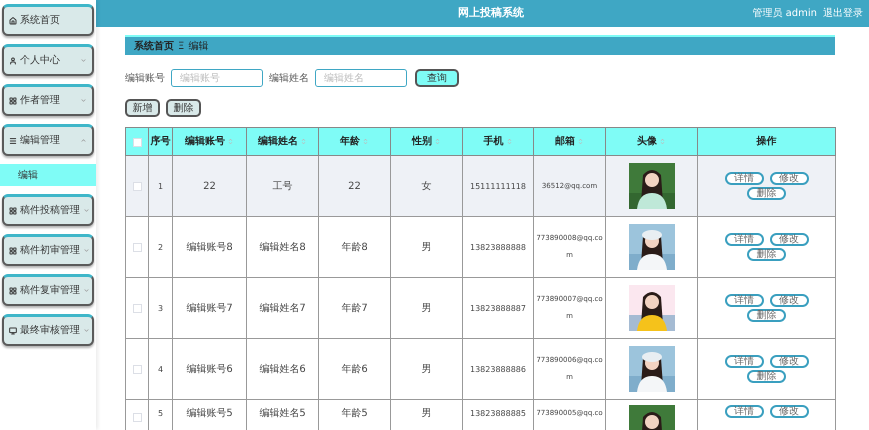 This screenshot has height=430, width=869. What do you see at coordinates (145, 79) in the screenshot?
I see `field-label: 编辑账号` at bounding box center [145, 79].